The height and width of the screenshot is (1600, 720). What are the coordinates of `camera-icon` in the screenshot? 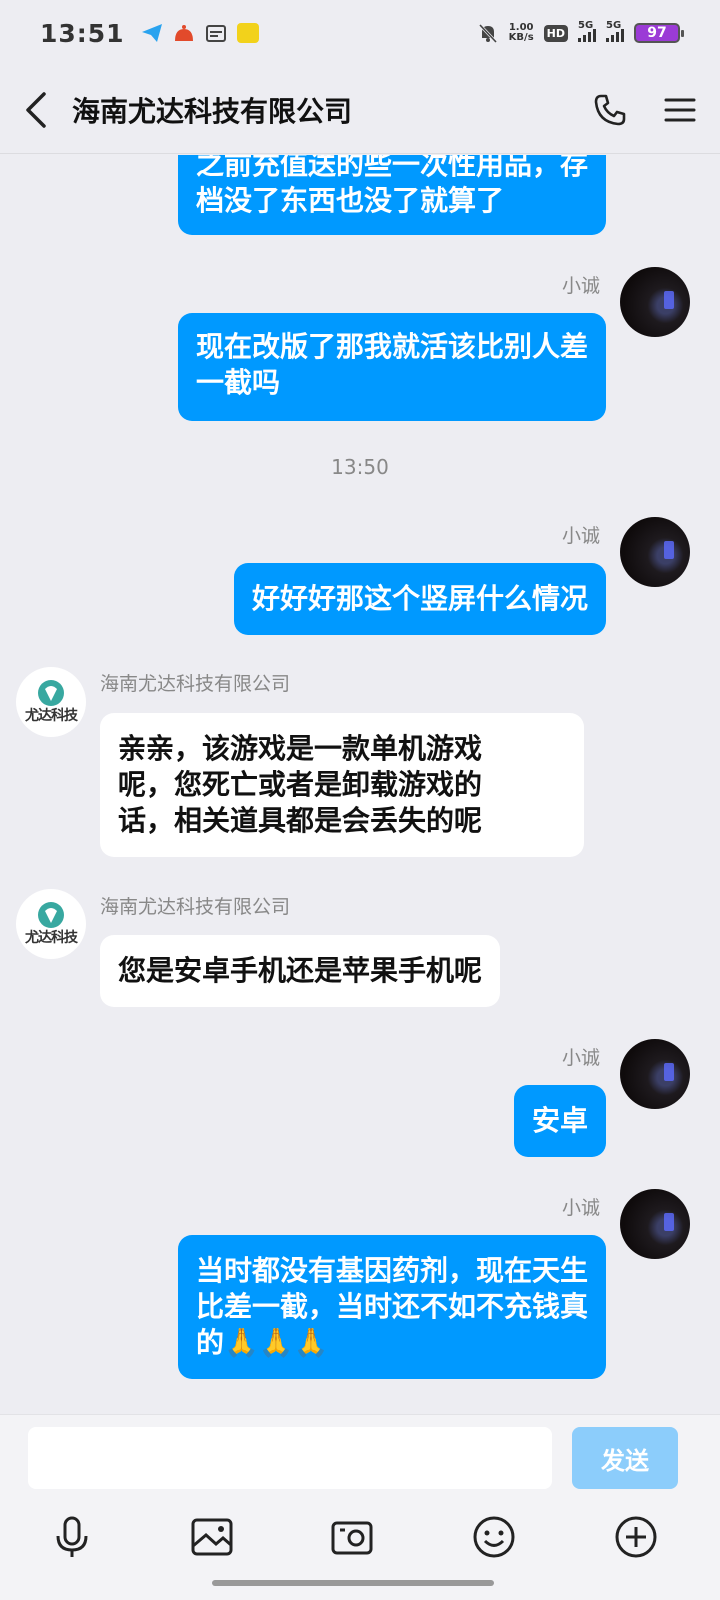 It's located at (352, 1537).